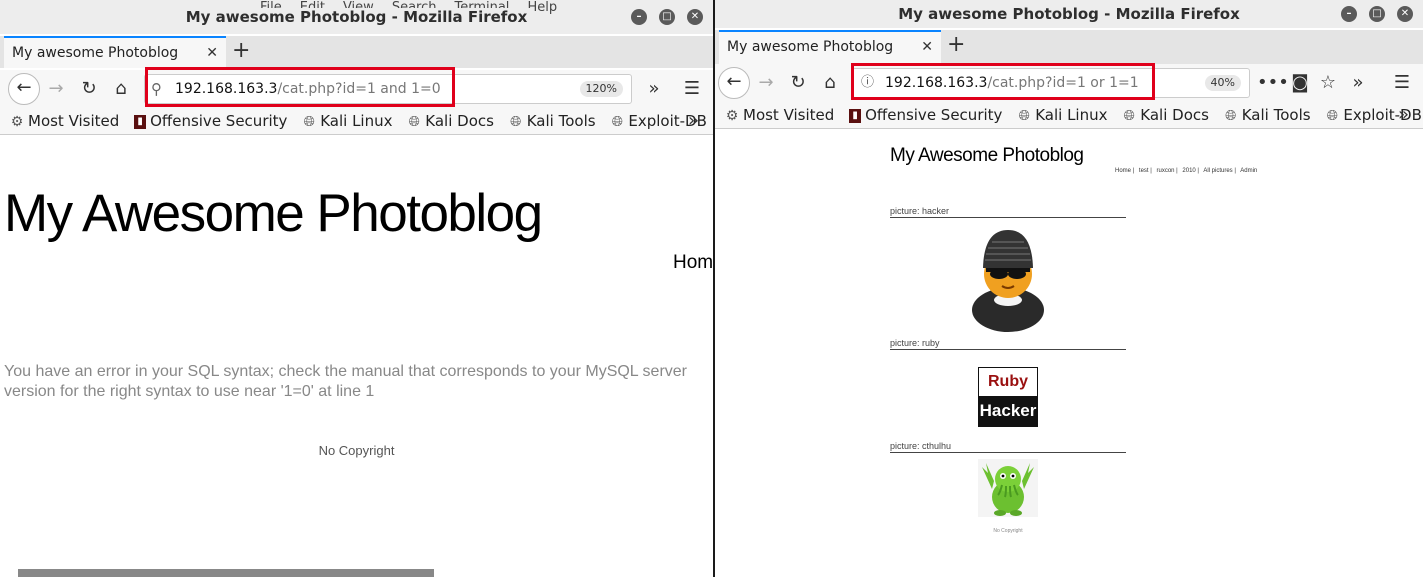 The width and height of the screenshot is (1423, 577). What do you see at coordinates (17, 122) in the screenshot?
I see `gear-icon: ⚙` at bounding box center [17, 122].